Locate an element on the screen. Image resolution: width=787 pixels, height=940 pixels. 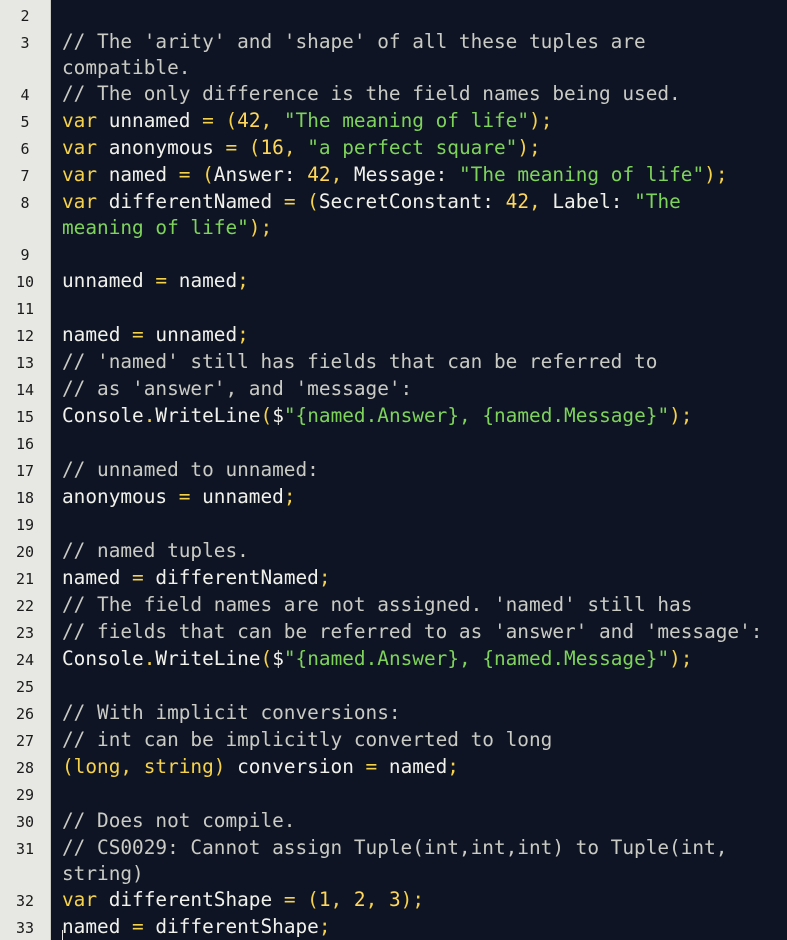
code-line: 30 // Does not compile. is located at coordinates (393, 821).